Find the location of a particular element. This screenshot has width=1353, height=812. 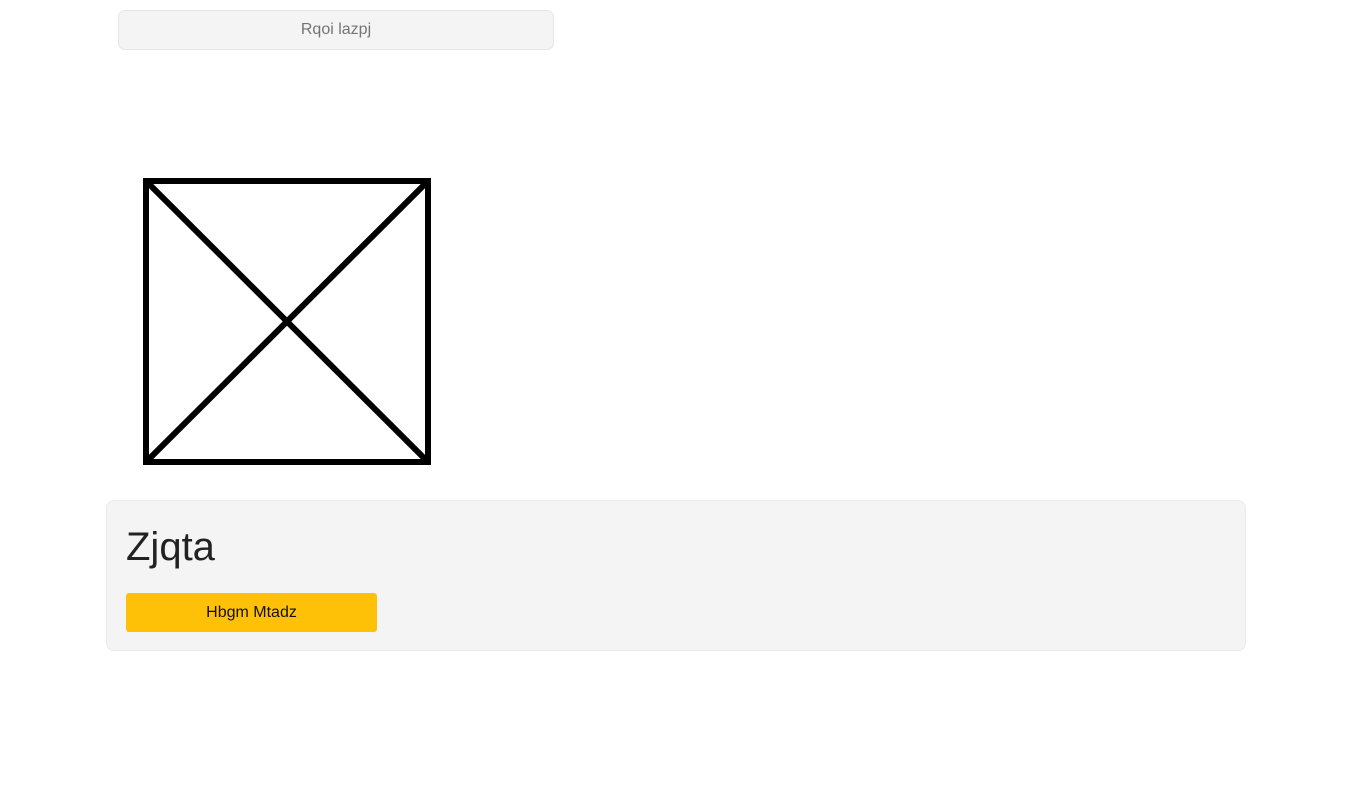

card-title: Zjqta is located at coordinates (170, 547).